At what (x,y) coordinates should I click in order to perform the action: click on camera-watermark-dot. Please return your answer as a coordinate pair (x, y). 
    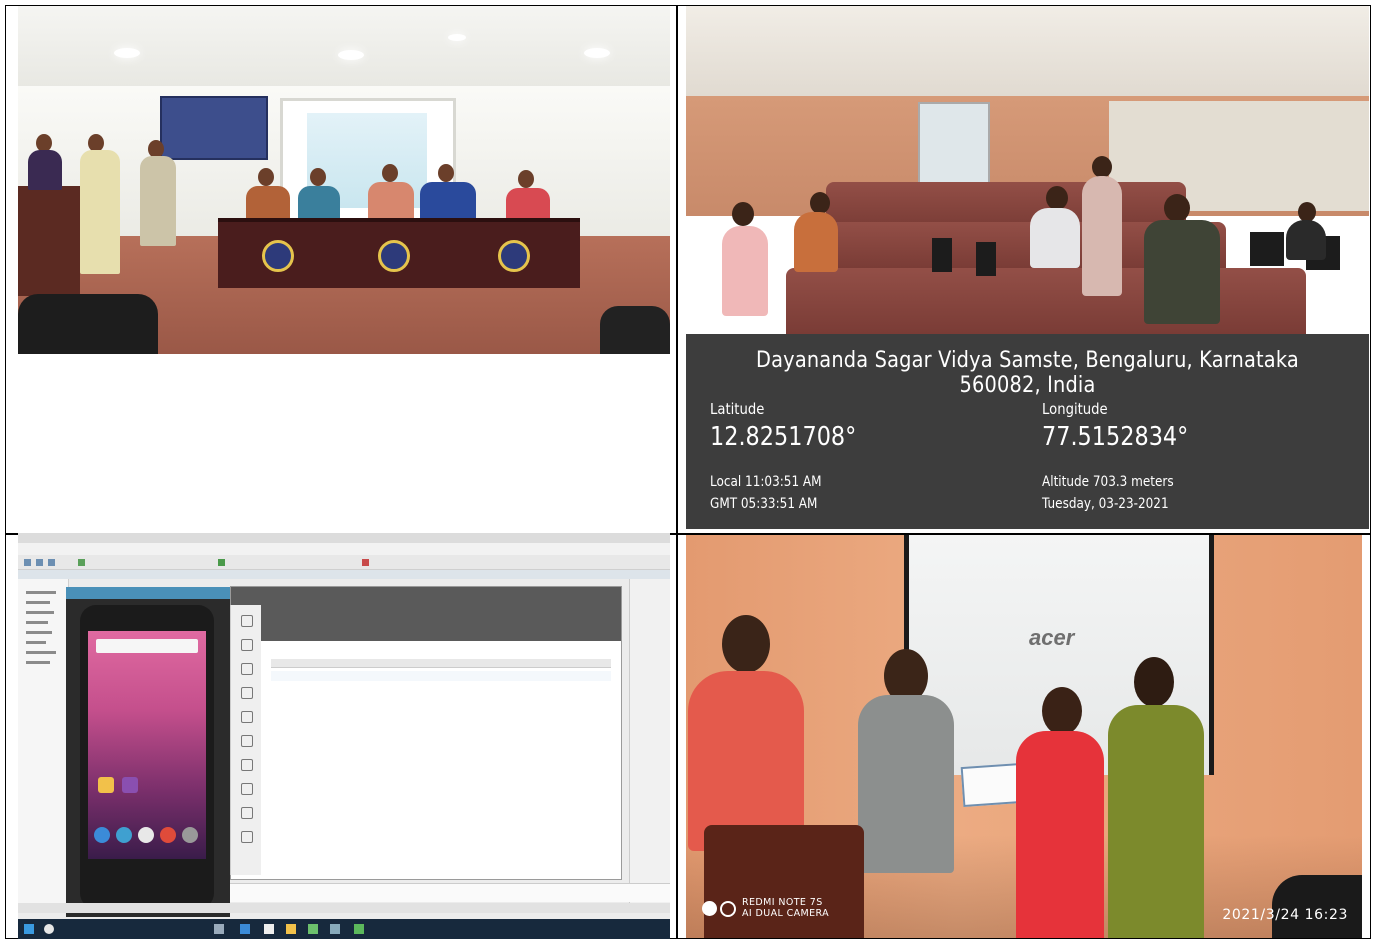
    Looking at the image, I should click on (709, 908).